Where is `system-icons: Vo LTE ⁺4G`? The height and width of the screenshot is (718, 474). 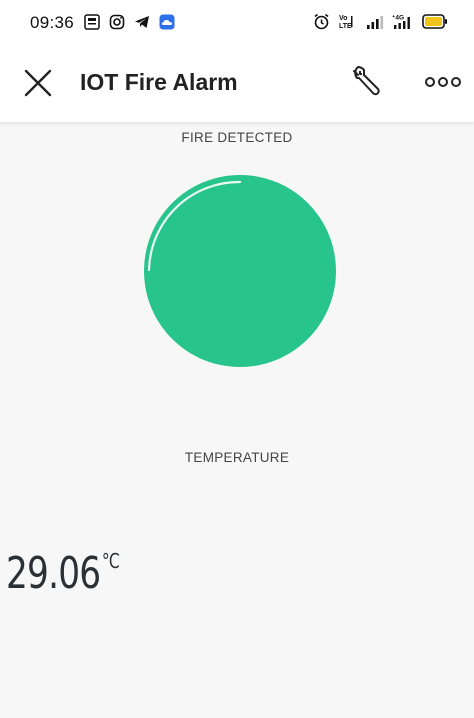 system-icons: Vo LTE ⁺4G is located at coordinates (380, 21).